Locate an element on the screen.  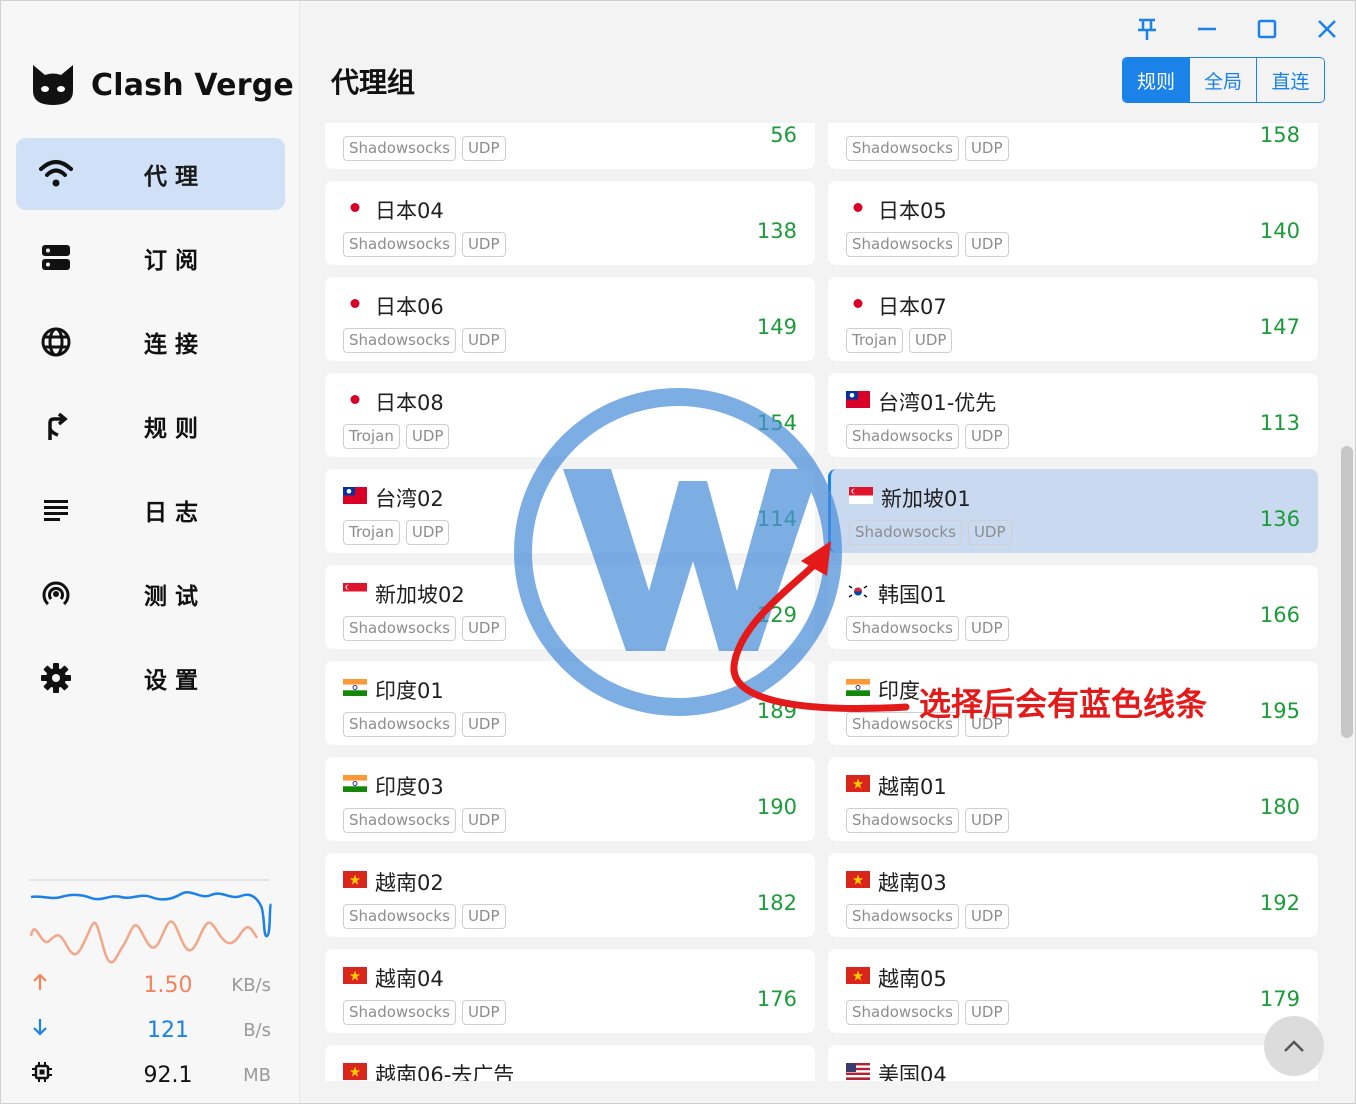
gear-icon is located at coordinates (56, 678).